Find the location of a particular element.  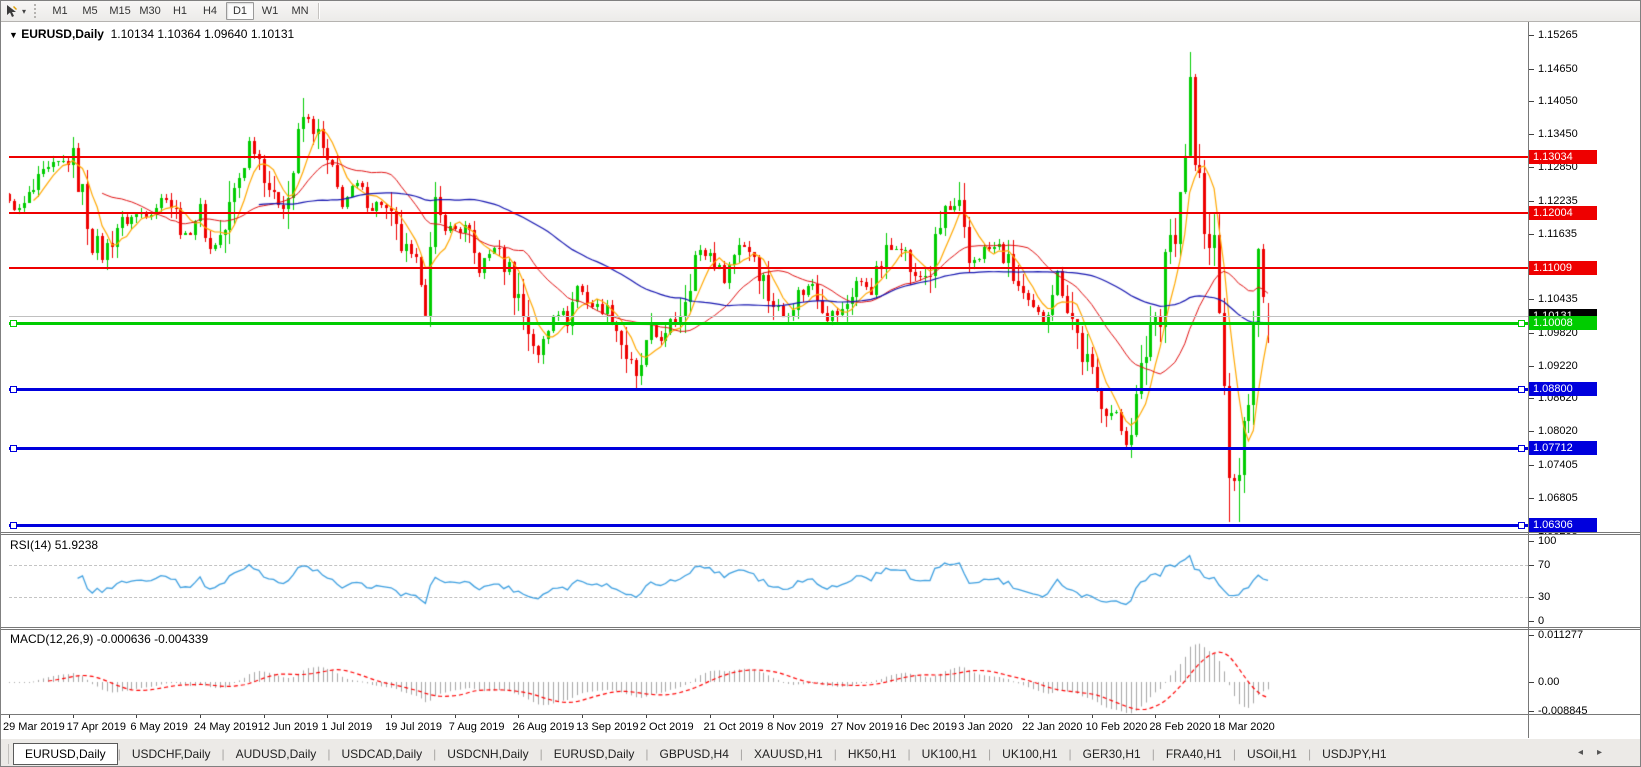

hline-support-1.07712 is located at coordinates (768, 449).